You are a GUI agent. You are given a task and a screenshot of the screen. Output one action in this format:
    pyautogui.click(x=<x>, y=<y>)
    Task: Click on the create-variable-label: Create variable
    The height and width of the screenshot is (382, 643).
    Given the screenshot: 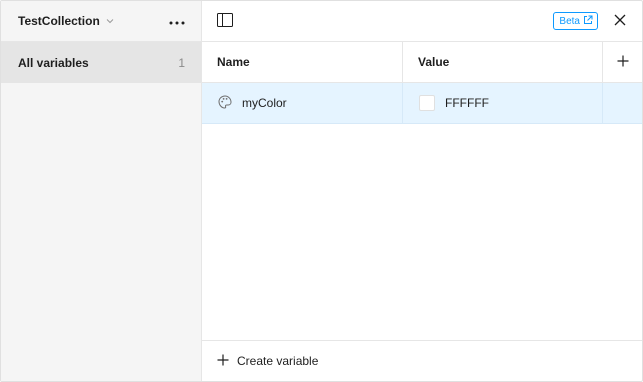 What is the action you would take?
    pyautogui.click(x=278, y=361)
    